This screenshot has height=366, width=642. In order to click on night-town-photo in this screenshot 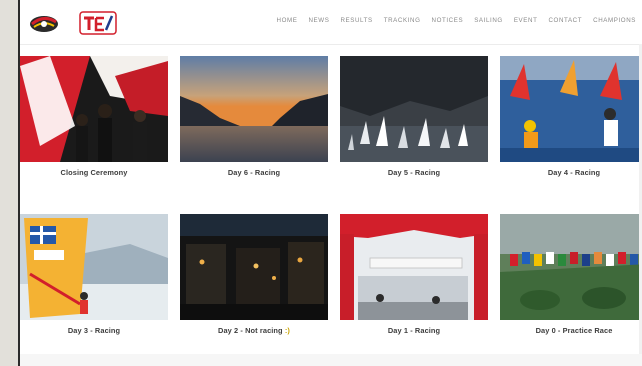, I will do `click(254, 267)`.